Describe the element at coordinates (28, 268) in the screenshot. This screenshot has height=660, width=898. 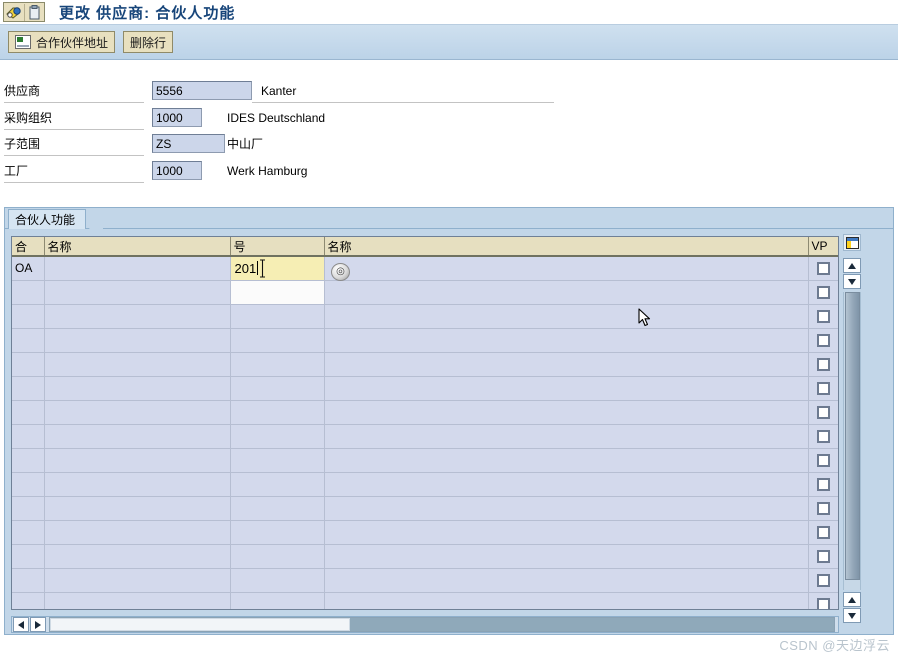
I see `cell-function-code: OA` at that location.